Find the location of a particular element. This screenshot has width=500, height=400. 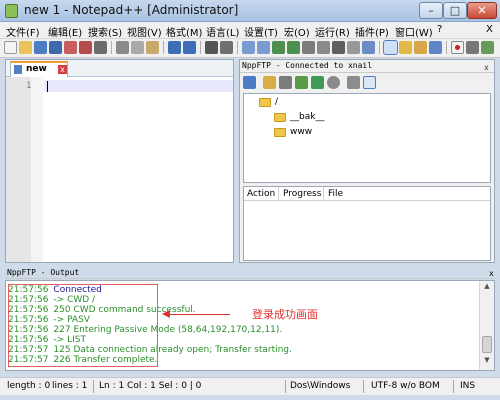

new-file-icon is located at coordinates (10, 47).